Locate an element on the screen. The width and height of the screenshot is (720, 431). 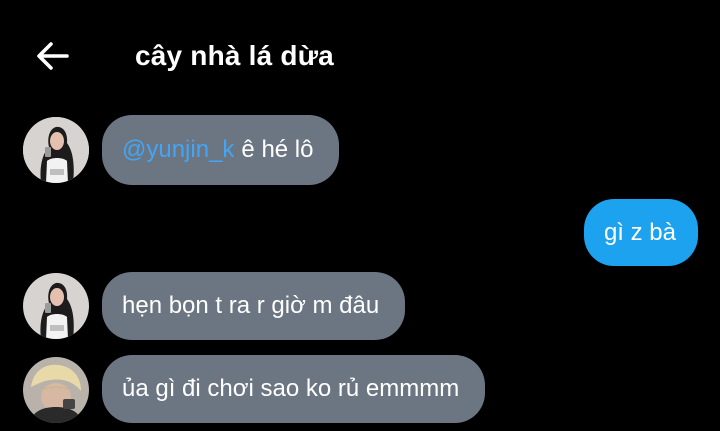
user-mention-link: @yunjin_k is located at coordinates (178, 150).